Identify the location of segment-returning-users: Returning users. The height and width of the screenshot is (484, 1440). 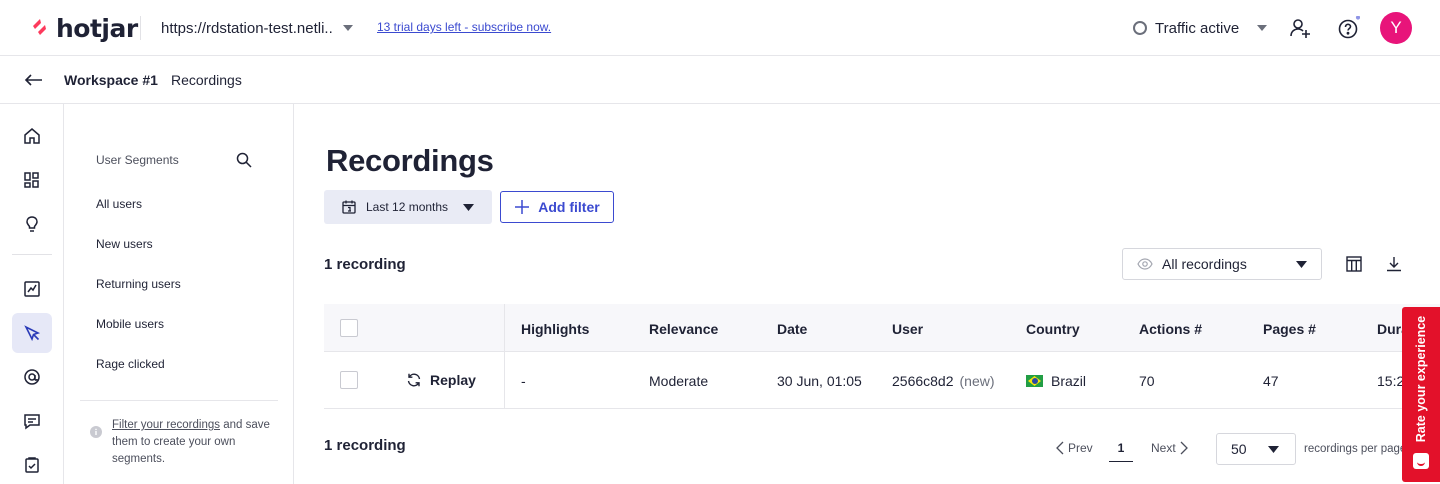
(138, 284).